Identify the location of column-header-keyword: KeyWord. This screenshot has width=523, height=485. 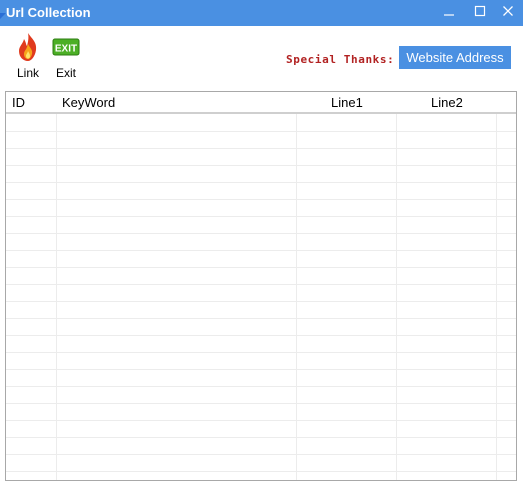
(88, 102).